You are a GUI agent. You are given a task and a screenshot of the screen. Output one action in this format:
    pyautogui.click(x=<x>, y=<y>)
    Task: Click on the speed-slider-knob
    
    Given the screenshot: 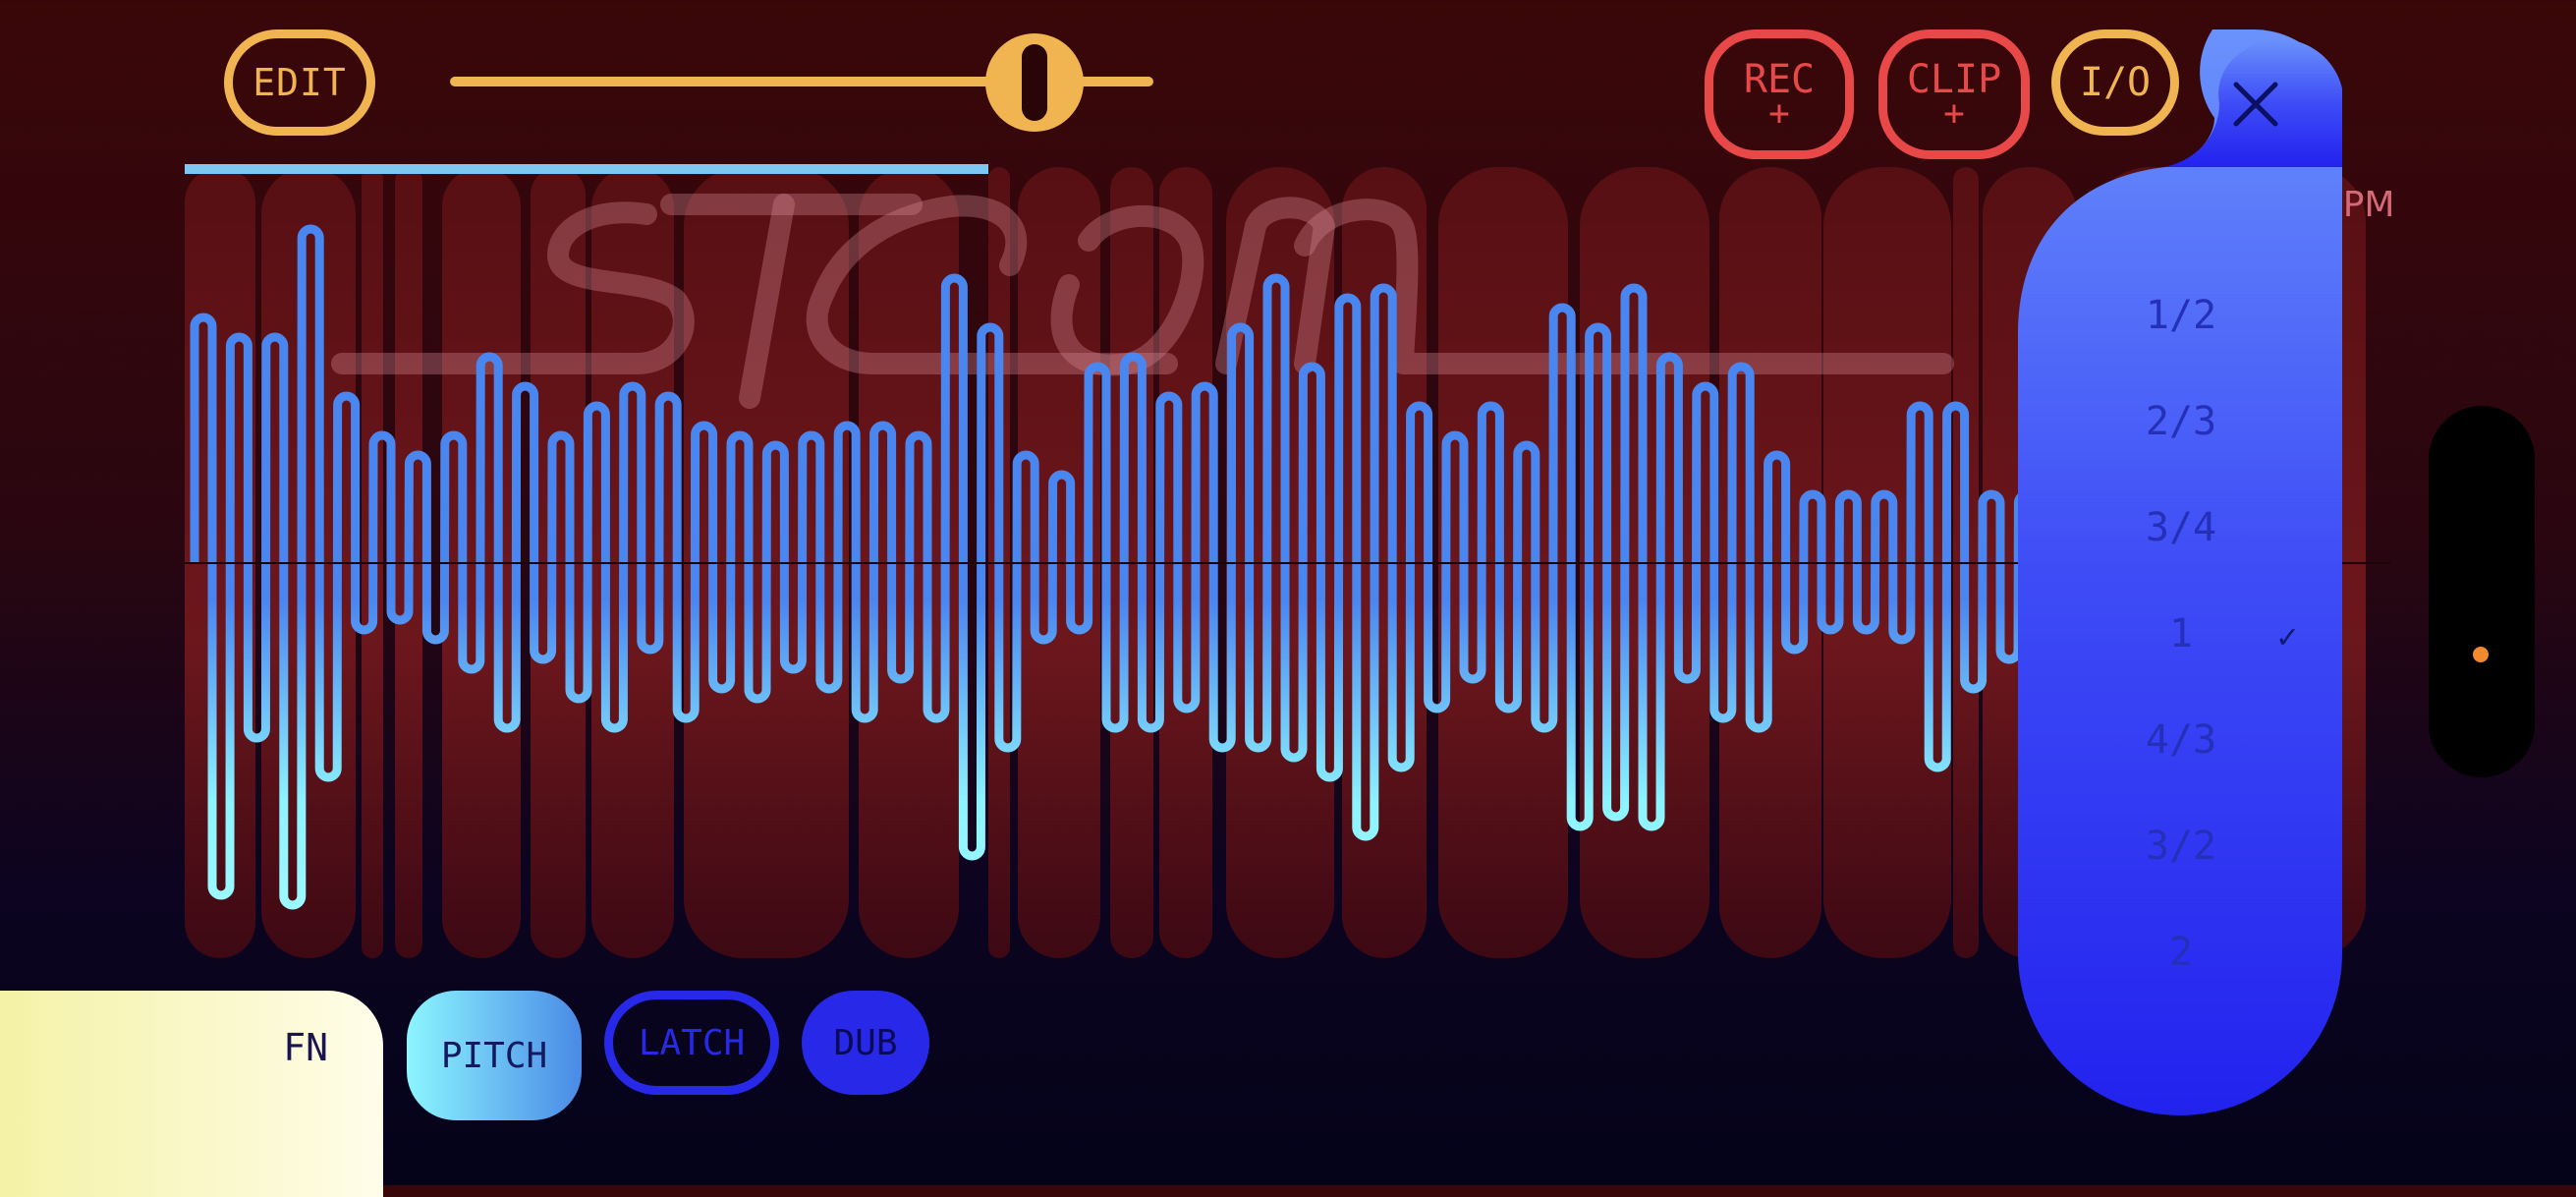 What is the action you would take?
    pyautogui.click(x=1034, y=82)
    